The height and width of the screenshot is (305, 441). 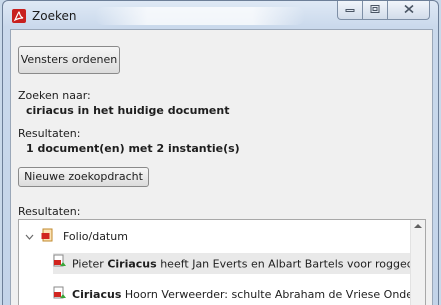 What do you see at coordinates (133, 148) in the screenshot?
I see `results-summary-value: 1 document(en) met 2 instantie(s)` at bounding box center [133, 148].